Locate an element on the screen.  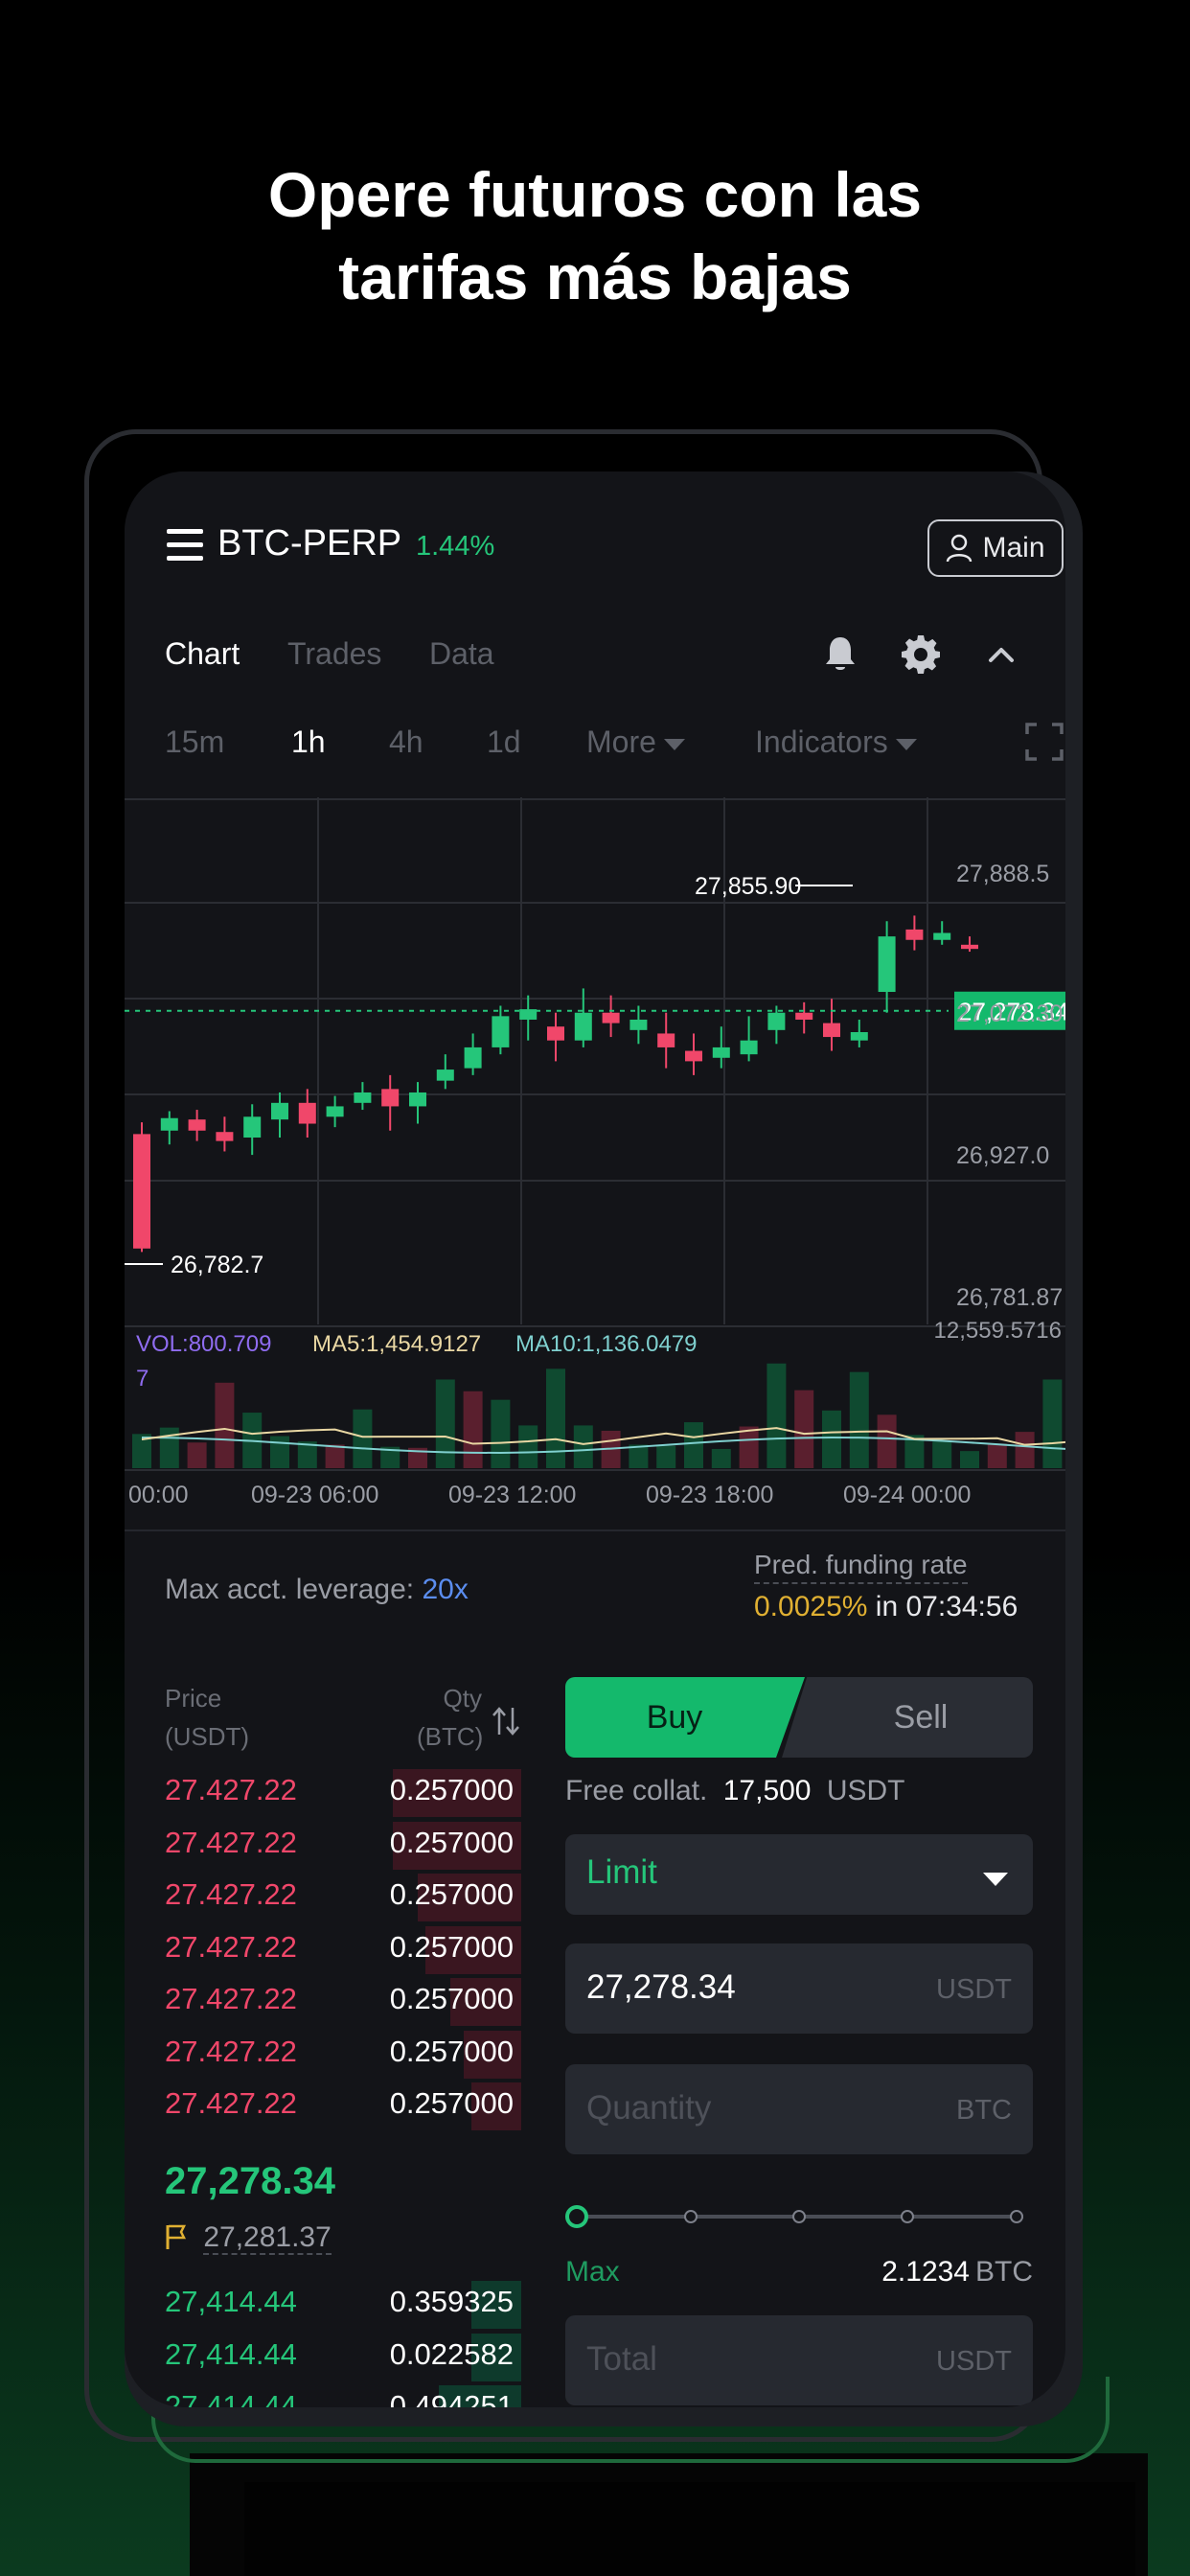
time-axis-label: 00:00 is located at coordinates (159, 1495).